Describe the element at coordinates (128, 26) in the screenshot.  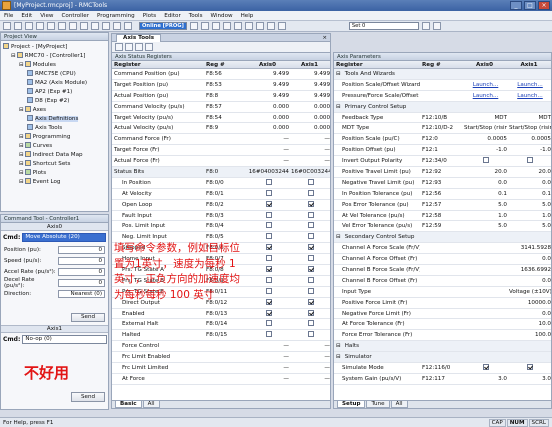
I see `download-icon` at that location.